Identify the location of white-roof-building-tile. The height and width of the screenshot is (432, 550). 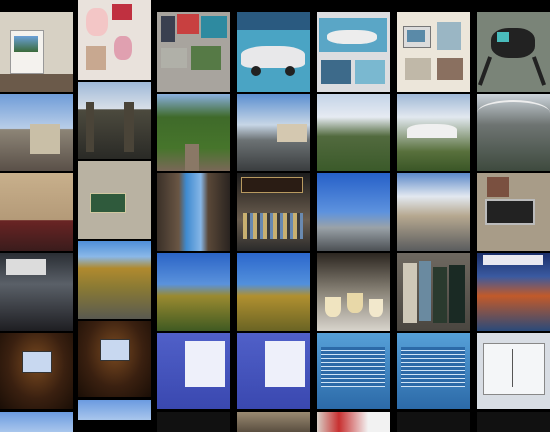
(433, 132).